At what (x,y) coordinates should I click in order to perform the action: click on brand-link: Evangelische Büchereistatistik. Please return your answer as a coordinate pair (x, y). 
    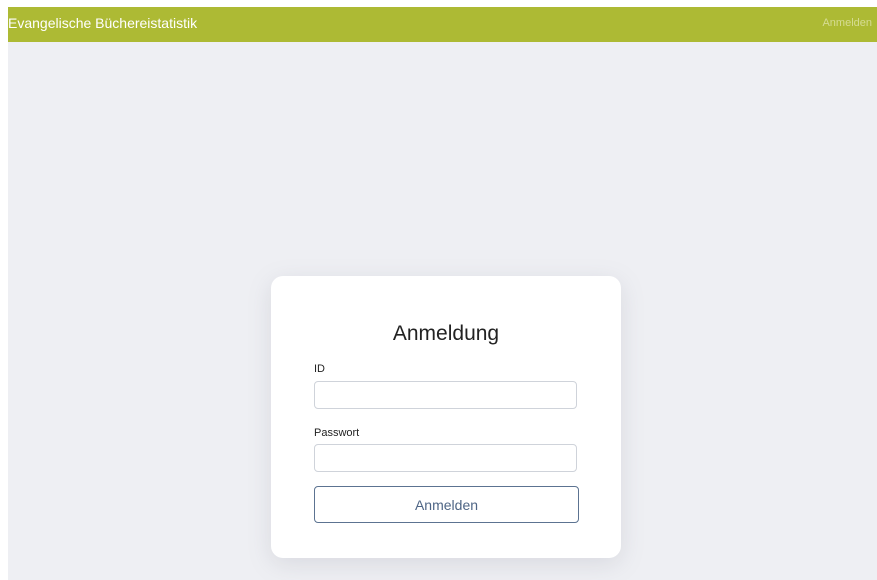
    Looking at the image, I should click on (102, 23).